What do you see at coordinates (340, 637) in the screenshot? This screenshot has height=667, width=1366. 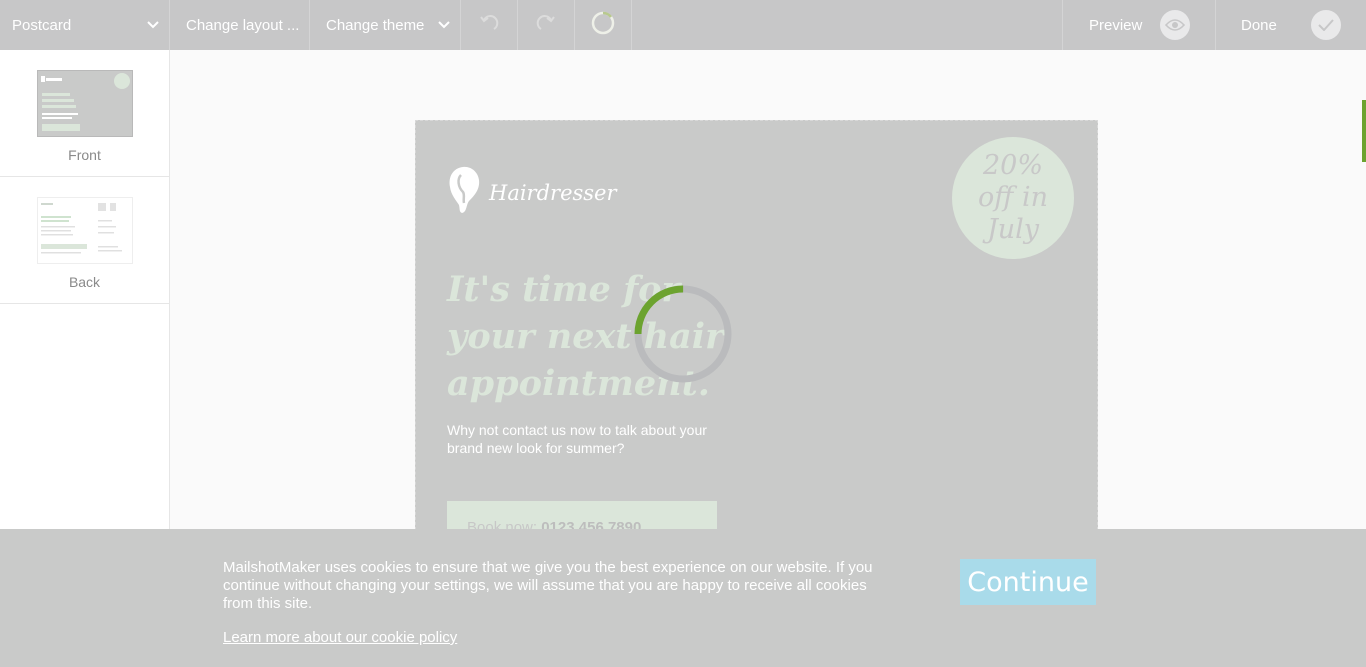 I see `cookie-policy-link: Learn more about our cookie policy` at bounding box center [340, 637].